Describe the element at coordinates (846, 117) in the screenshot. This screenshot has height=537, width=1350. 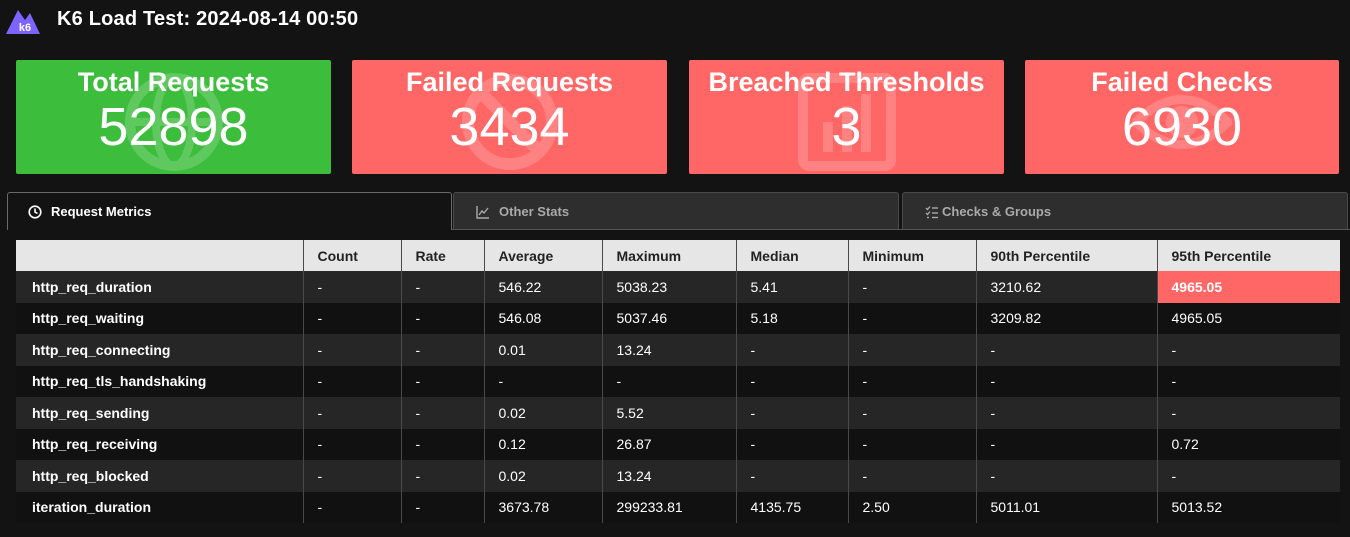
I see `card-breached-thresholds: Breached Thresholds 3` at that location.